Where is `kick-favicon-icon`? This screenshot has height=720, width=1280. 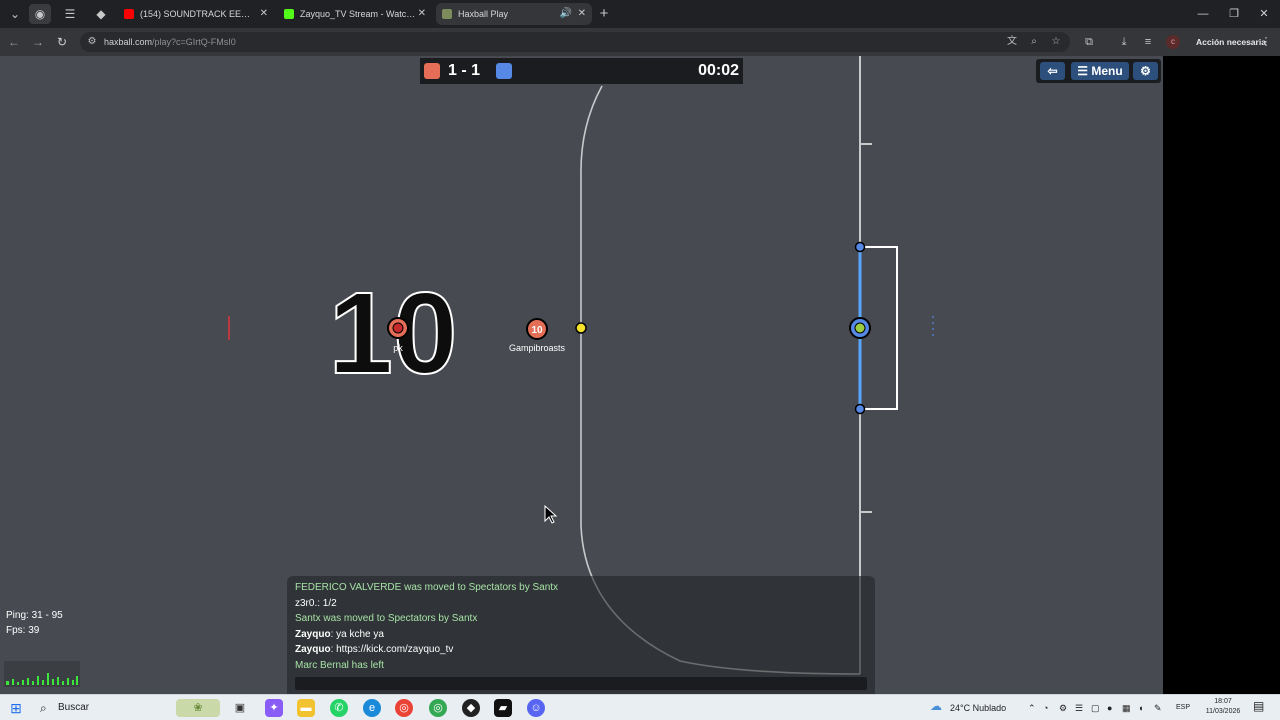 kick-favicon-icon is located at coordinates (289, 14).